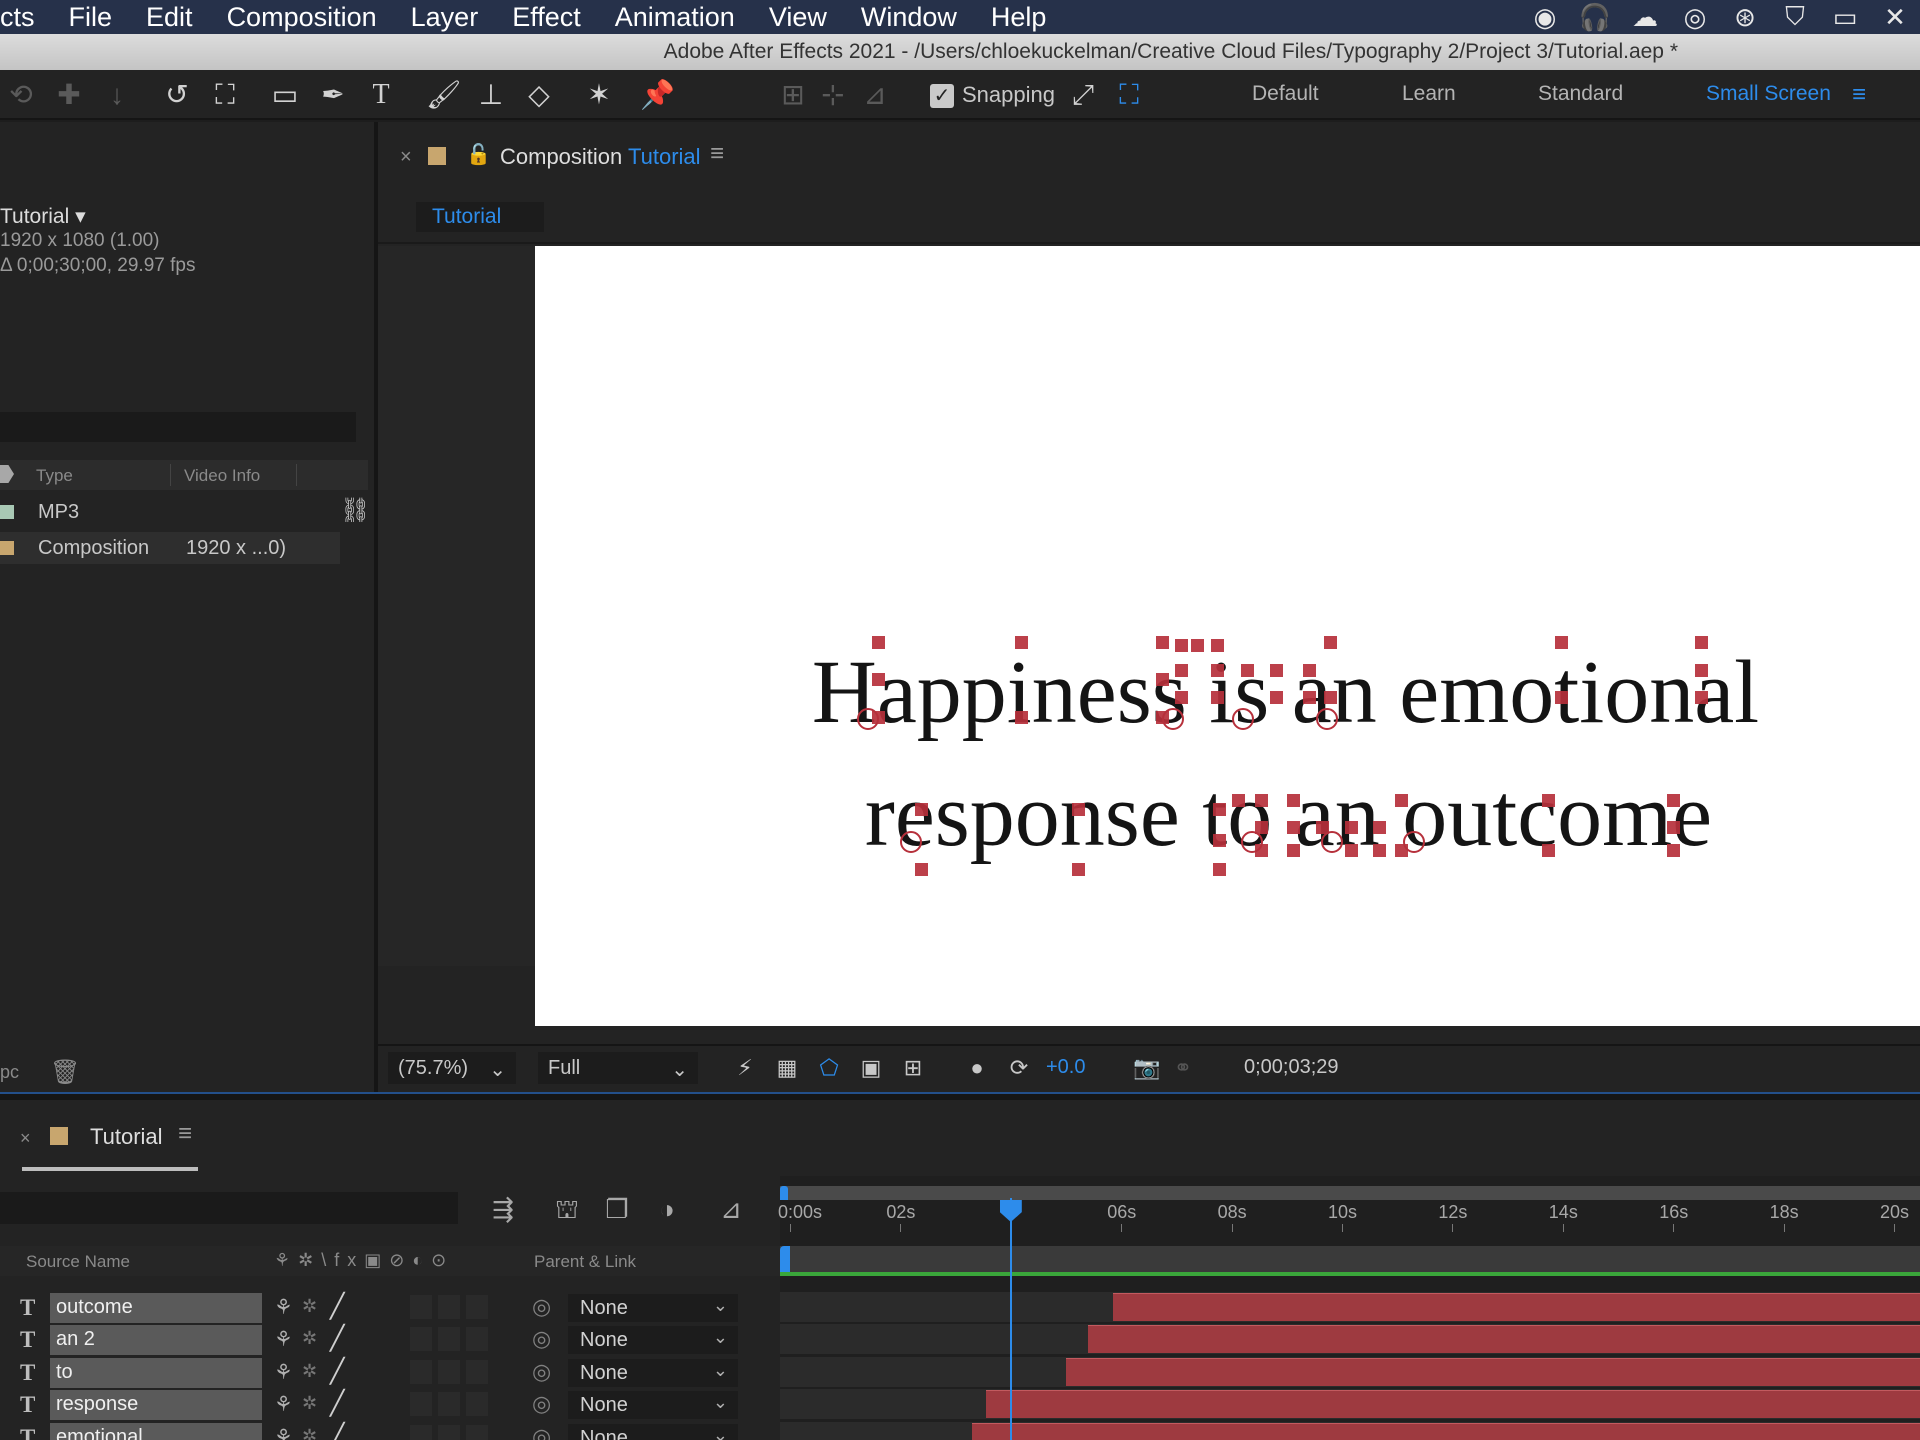 Image resolution: width=1920 pixels, height=1440 pixels. Describe the element at coordinates (942, 96) in the screenshot. I see `snapping-checkbox: ✓` at that location.